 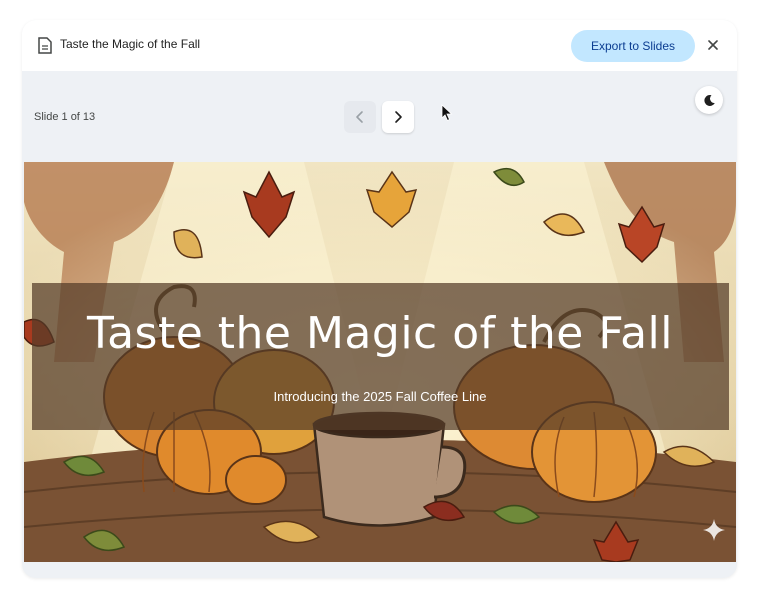 I want to click on document-title: Taste the Magic of the Fall, so click(x=130, y=44).